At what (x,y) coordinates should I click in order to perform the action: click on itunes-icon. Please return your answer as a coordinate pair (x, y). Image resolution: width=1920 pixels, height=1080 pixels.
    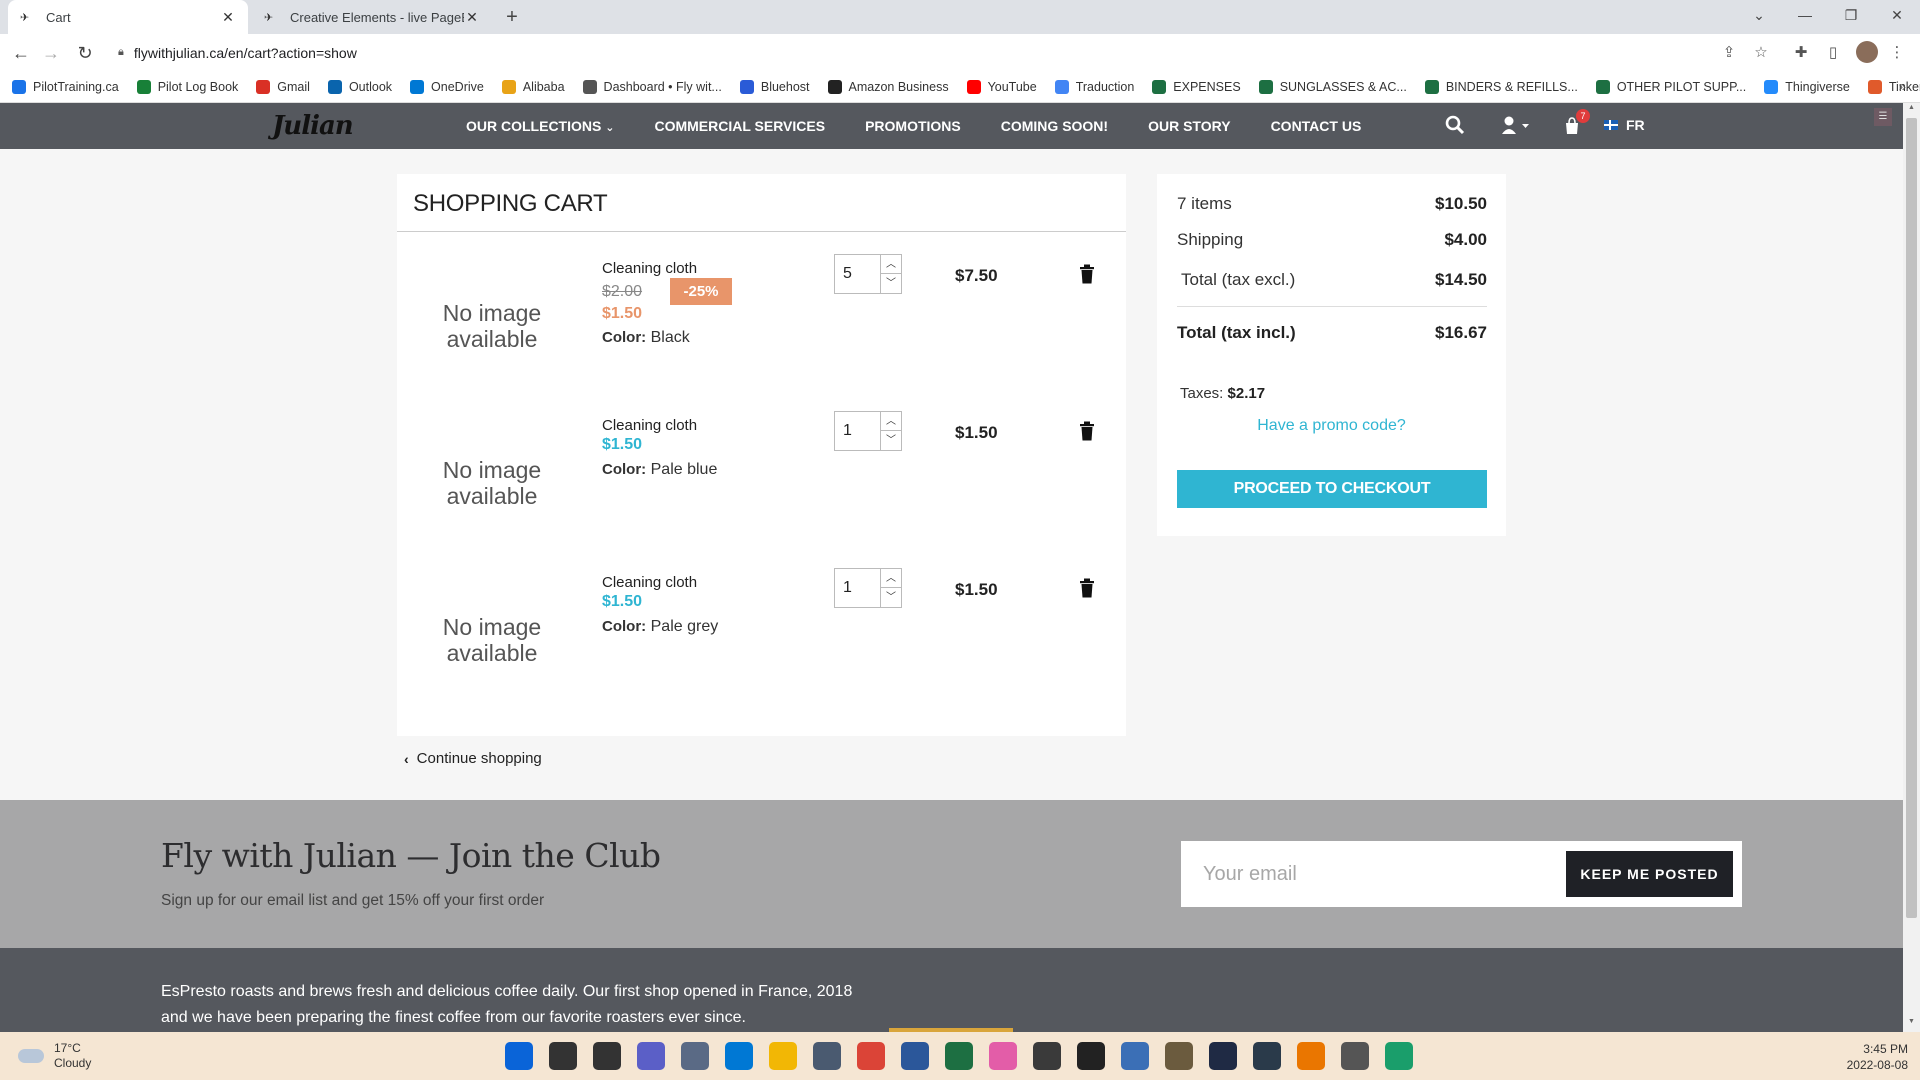
    Looking at the image, I should click on (1003, 1056).